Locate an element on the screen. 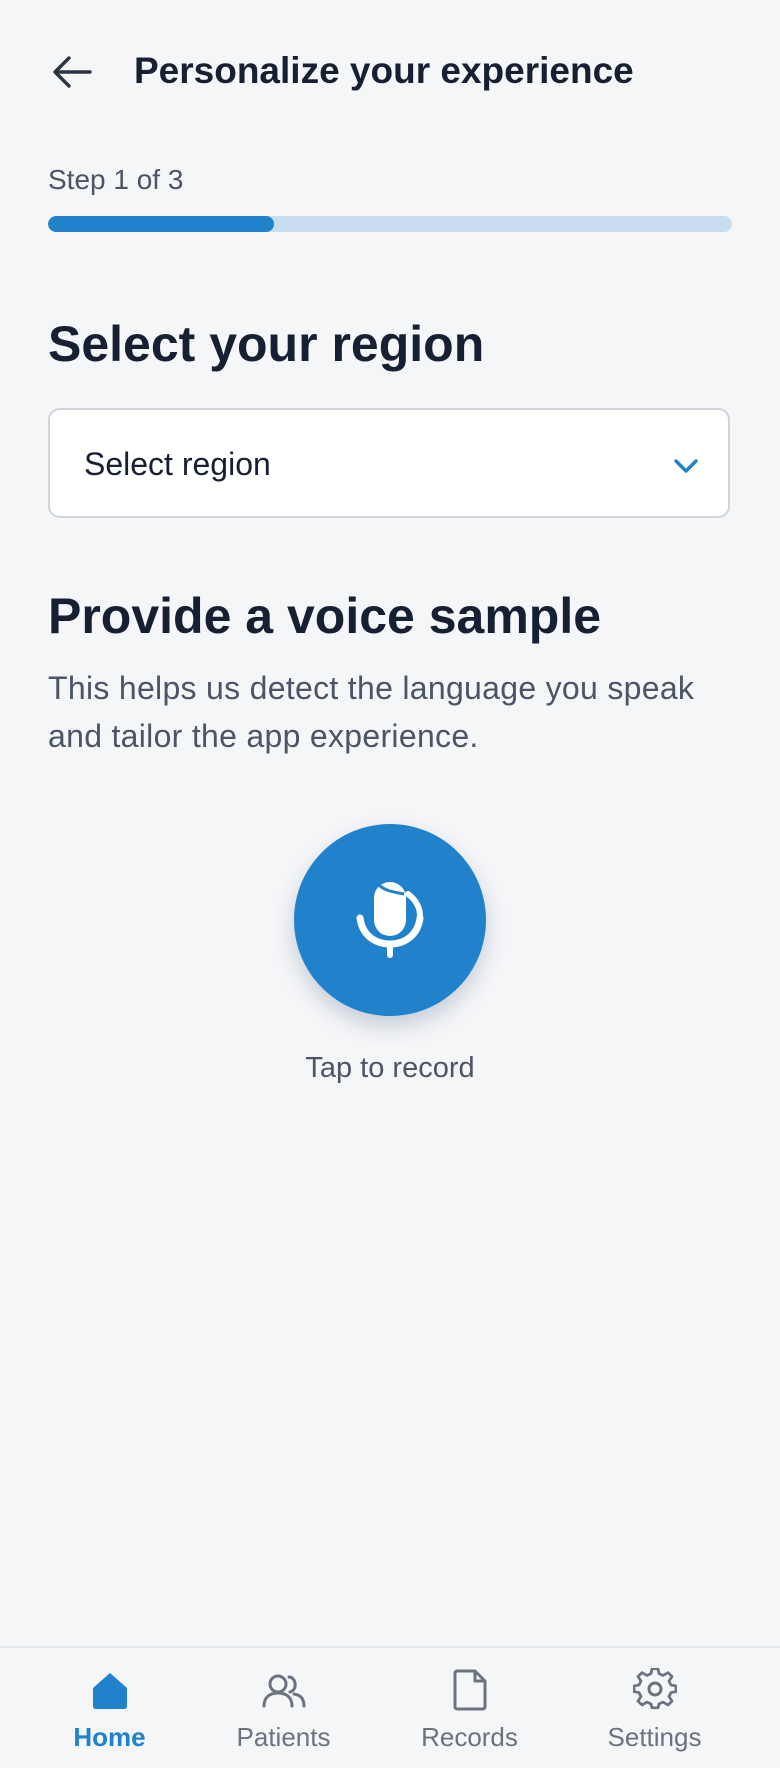 This screenshot has width=780, height=1768. microphone-icon is located at coordinates (390, 919).